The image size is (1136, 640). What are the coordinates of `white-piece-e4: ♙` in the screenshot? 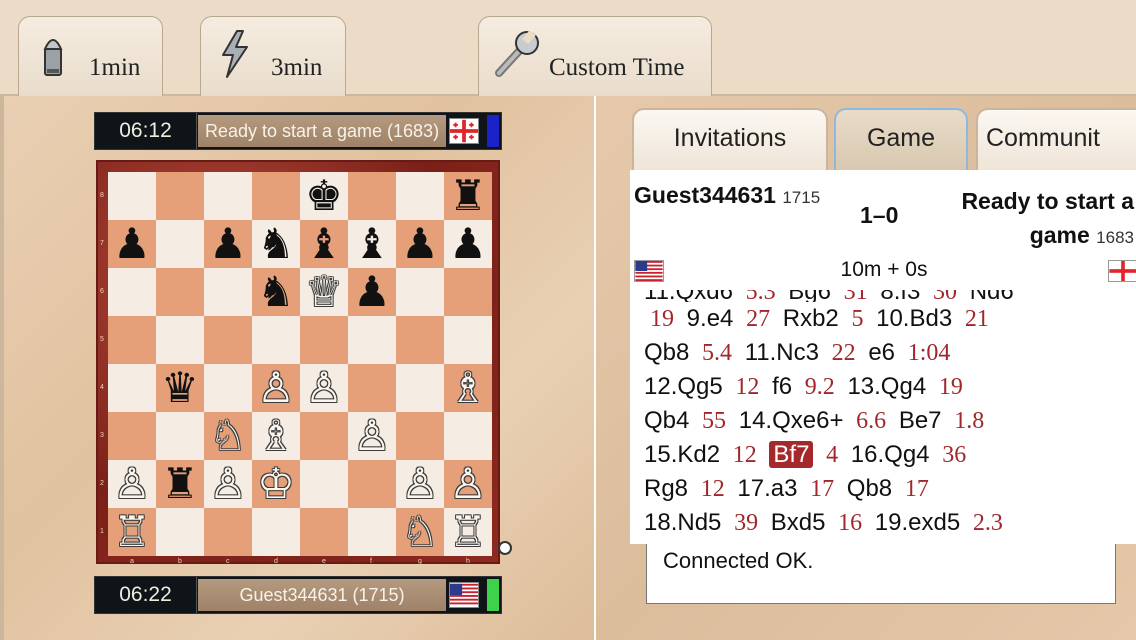 It's located at (324, 388).